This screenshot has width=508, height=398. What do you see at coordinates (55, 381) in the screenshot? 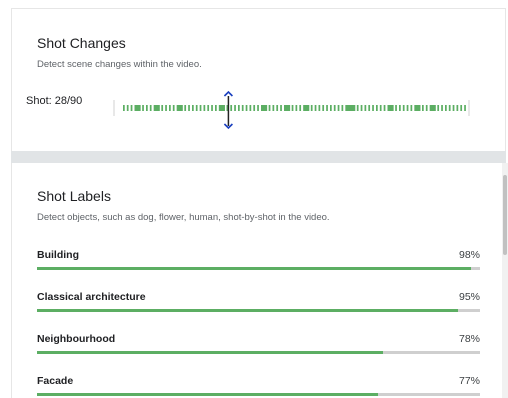
I see `label-name: Facade` at bounding box center [55, 381].